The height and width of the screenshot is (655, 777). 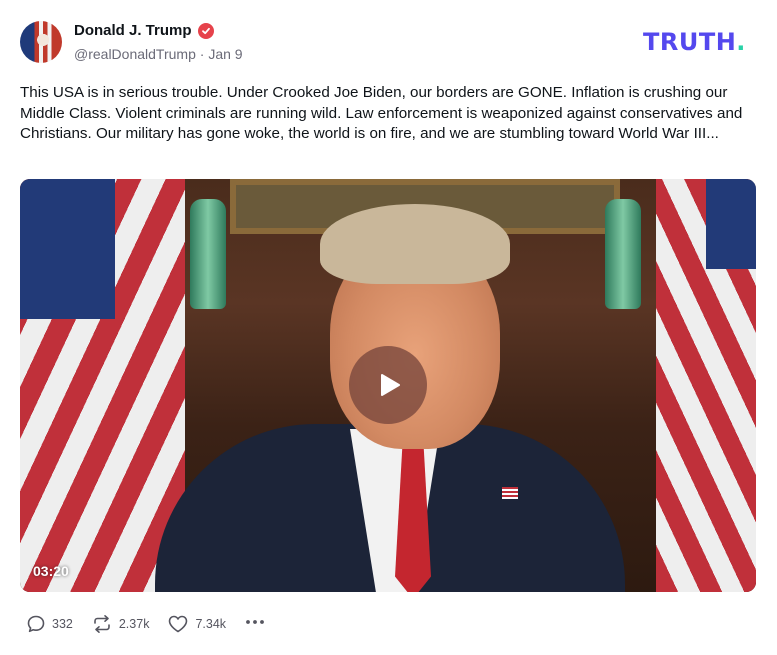 I want to click on reply-button: 332, so click(x=49, y=624).